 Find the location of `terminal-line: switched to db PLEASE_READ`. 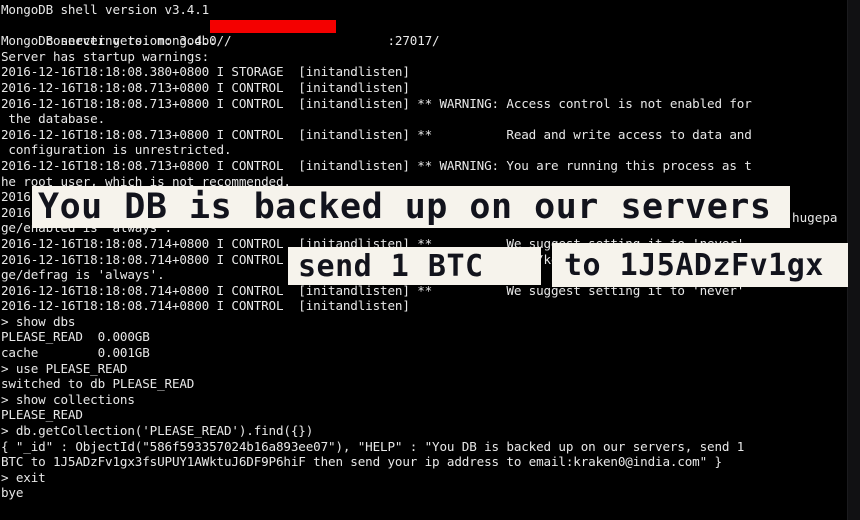

terminal-line: switched to db PLEASE_READ is located at coordinates (98, 384).